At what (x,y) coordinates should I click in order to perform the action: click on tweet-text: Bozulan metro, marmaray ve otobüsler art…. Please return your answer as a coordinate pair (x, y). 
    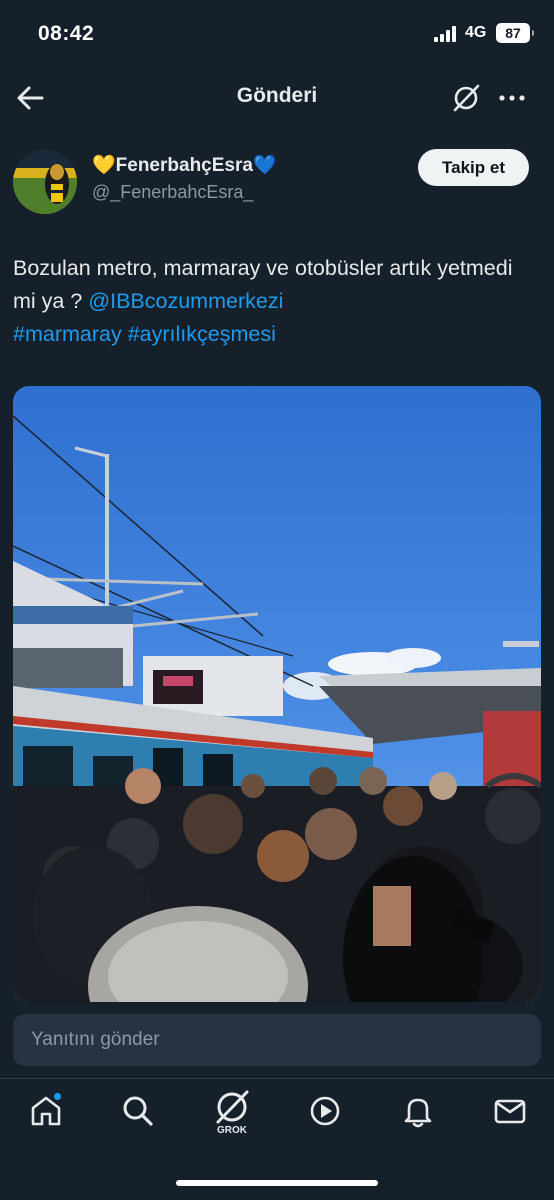
    Looking at the image, I should click on (273, 301).